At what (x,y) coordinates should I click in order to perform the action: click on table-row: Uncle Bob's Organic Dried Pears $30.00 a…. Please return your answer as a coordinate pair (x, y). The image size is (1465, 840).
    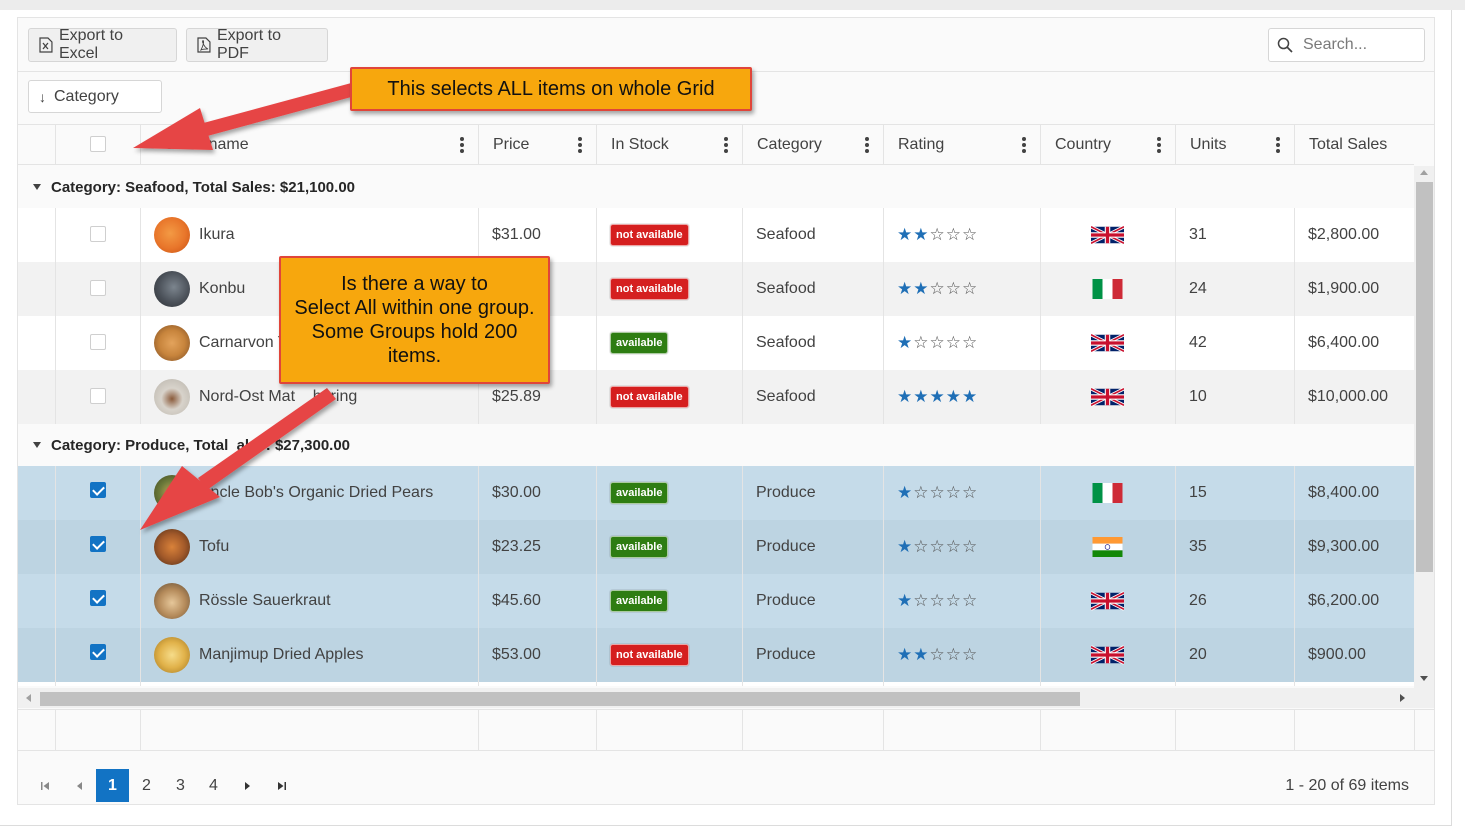
    Looking at the image, I should click on (716, 493).